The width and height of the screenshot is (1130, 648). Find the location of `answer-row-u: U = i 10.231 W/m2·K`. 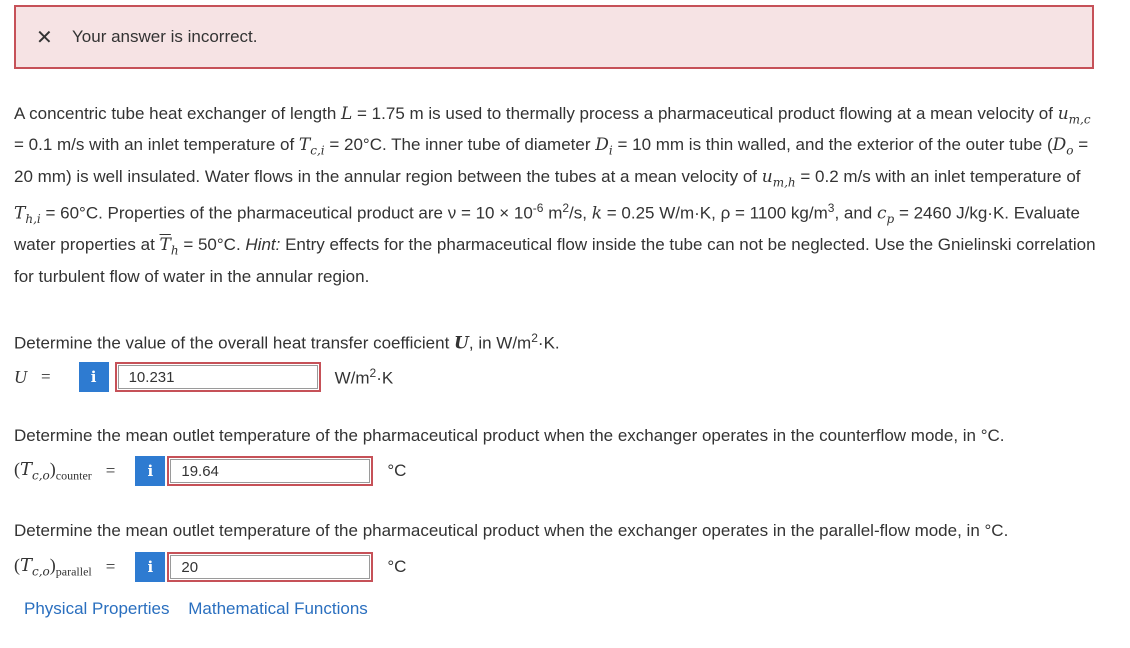

answer-row-u: U = i 10.231 W/m2·K is located at coordinates (203, 377).